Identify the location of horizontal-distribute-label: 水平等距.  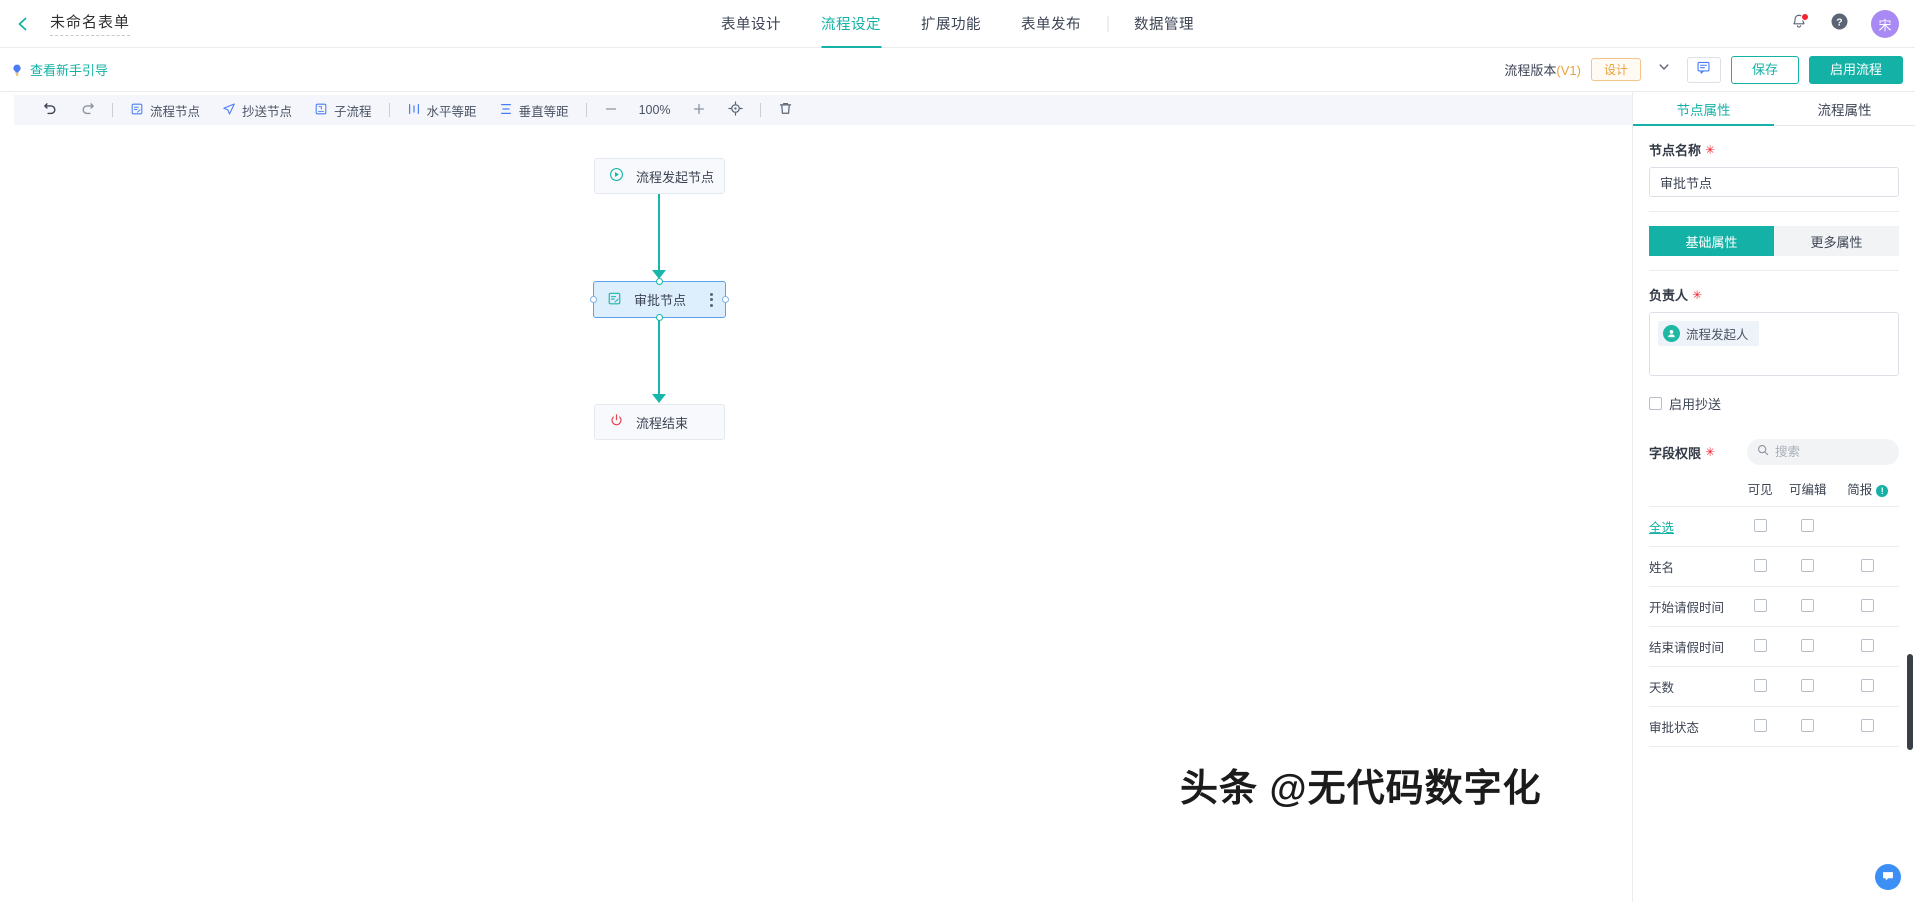
(451, 111).